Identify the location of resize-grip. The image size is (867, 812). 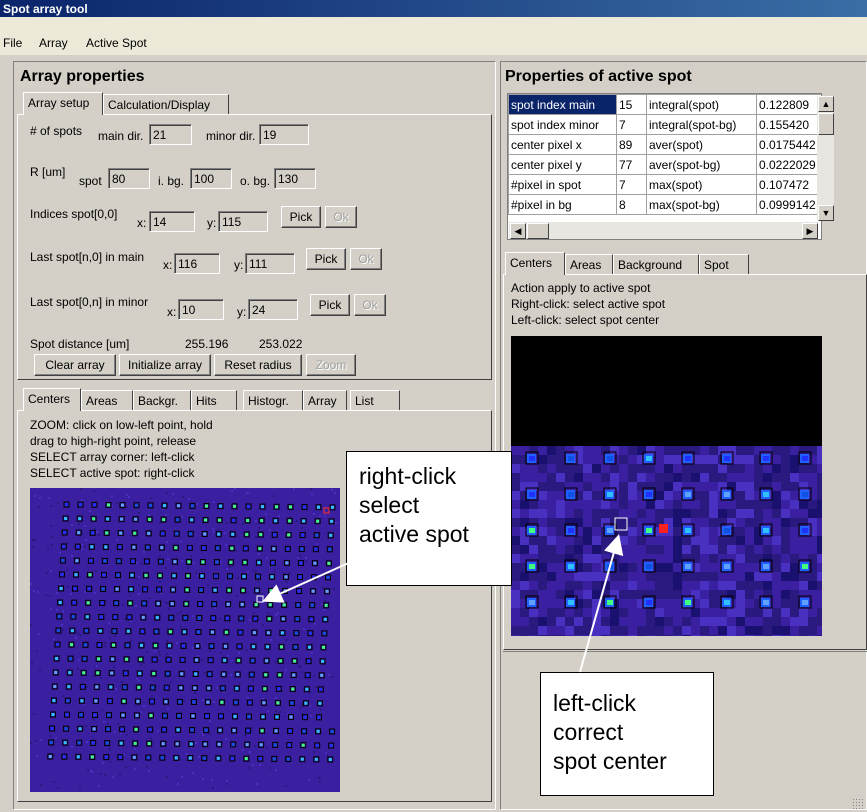
(858, 804).